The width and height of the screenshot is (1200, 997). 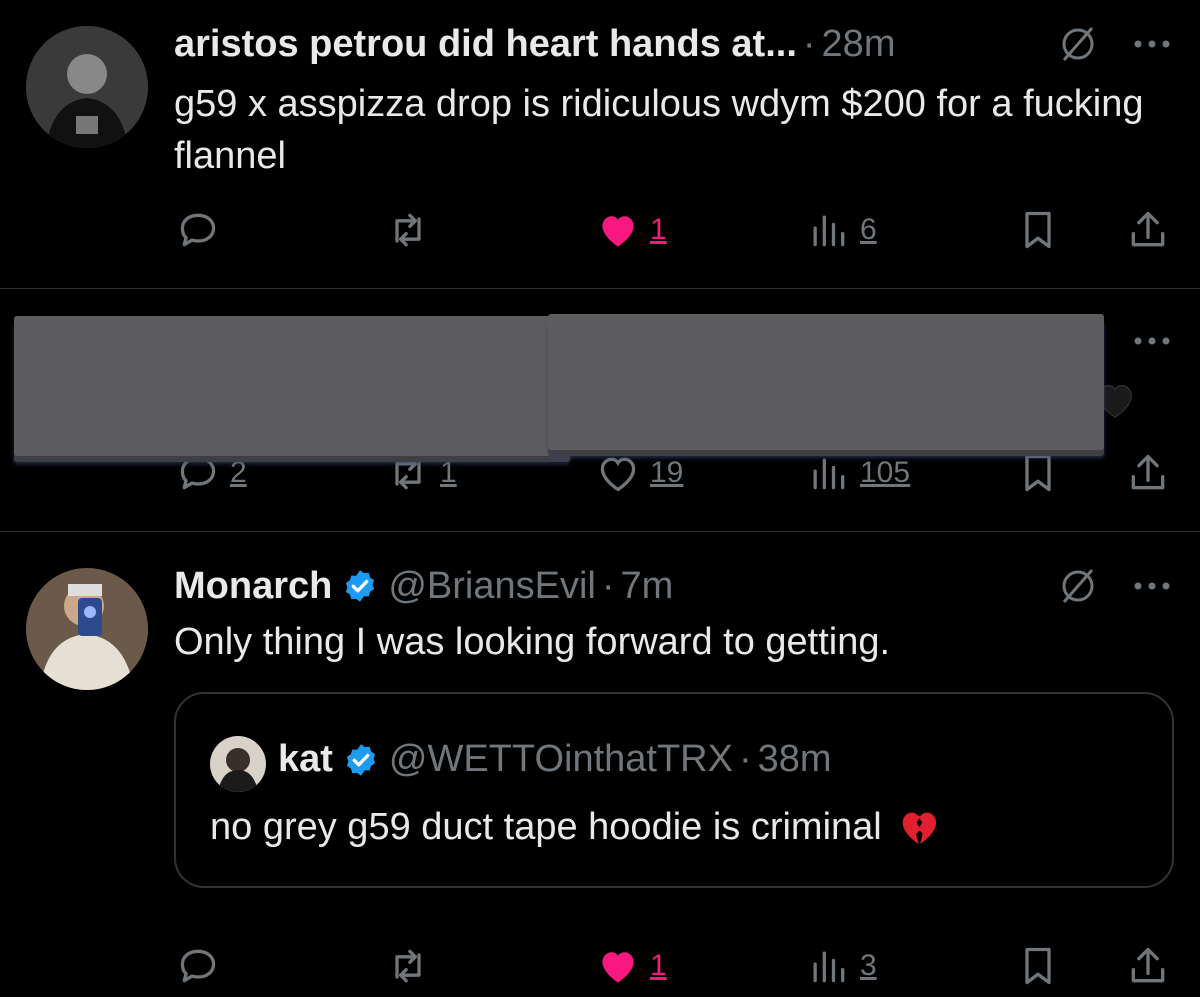 What do you see at coordinates (292, 386) in the screenshot?
I see `redaction-block-left` at bounding box center [292, 386].